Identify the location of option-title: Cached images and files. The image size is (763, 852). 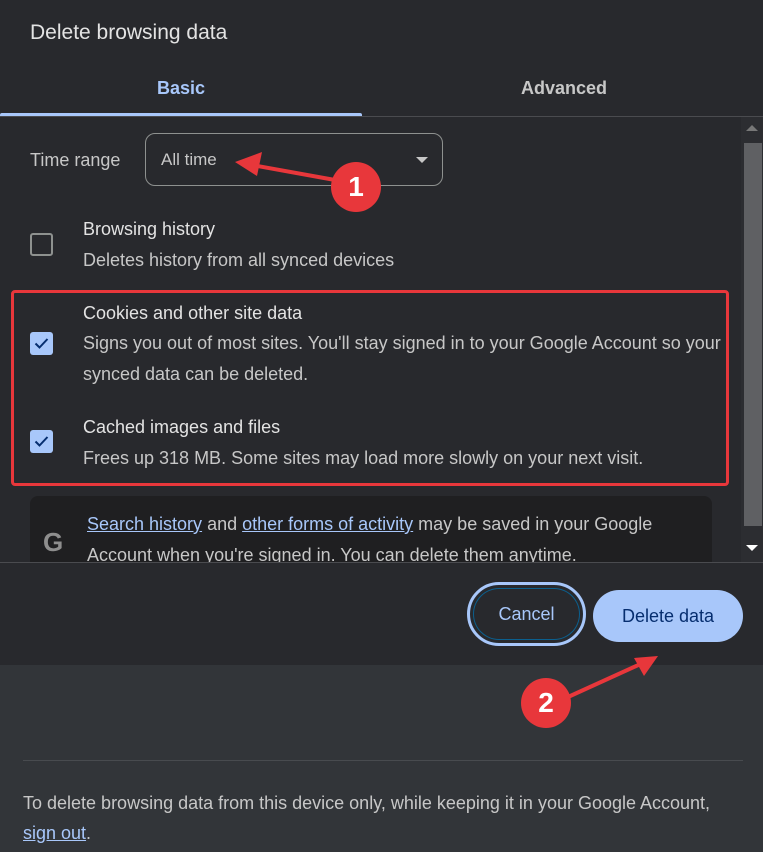
(182, 427).